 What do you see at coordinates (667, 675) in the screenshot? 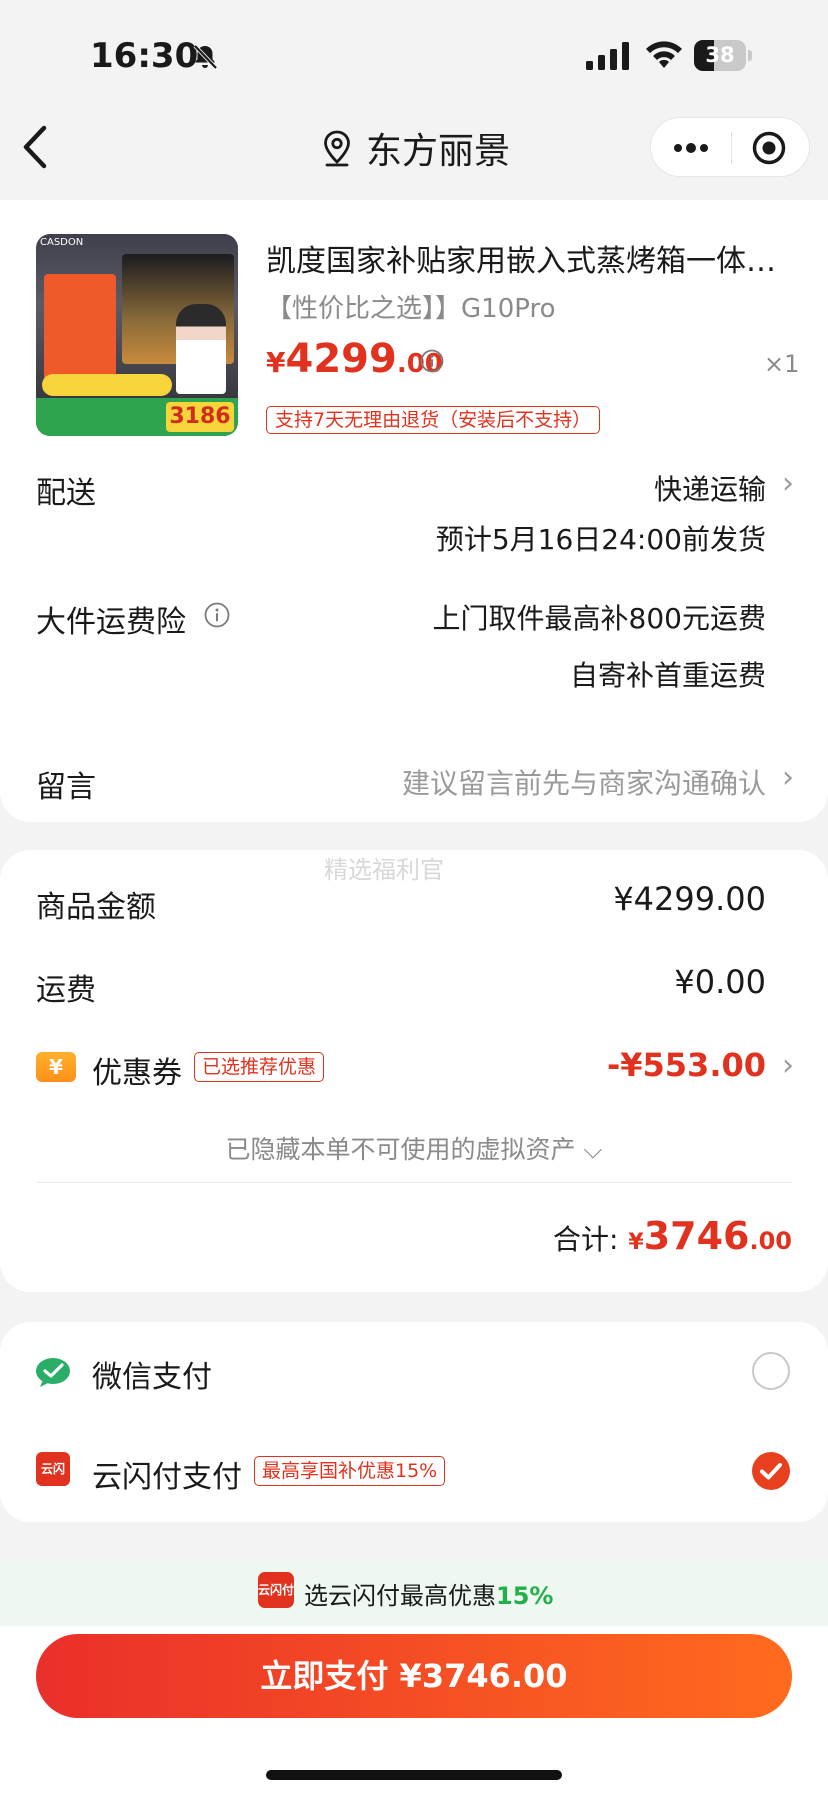
I see `insurance-line2: 自寄补首重运费` at bounding box center [667, 675].